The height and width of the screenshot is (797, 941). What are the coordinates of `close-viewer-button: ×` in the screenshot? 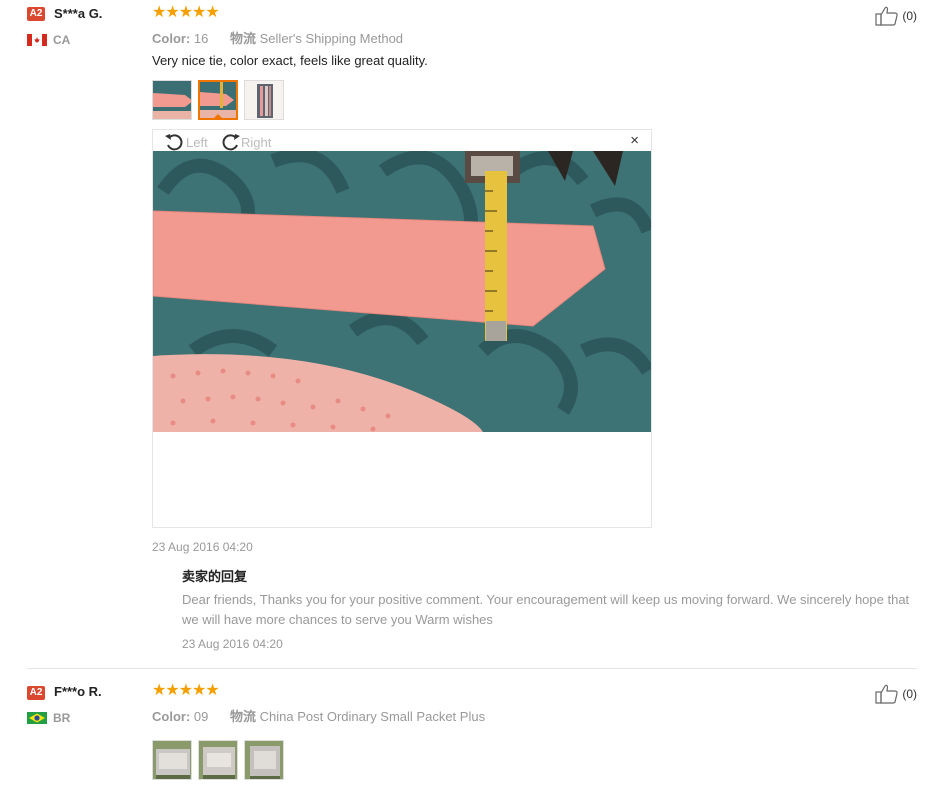 It's located at (634, 141).